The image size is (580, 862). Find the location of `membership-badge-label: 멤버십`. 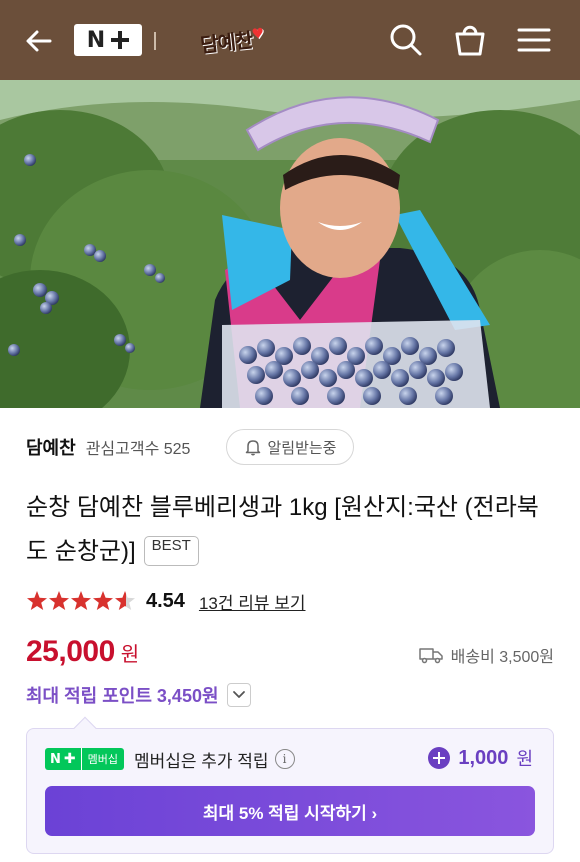

membership-badge-label: 멤버십 is located at coordinates (102, 759).